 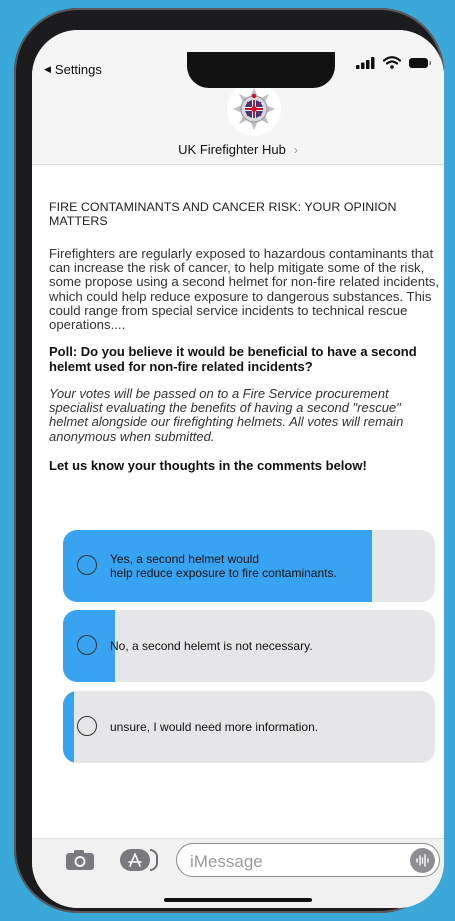 I want to click on back-to-settings-link: ◀ Settings, so click(x=73, y=69).